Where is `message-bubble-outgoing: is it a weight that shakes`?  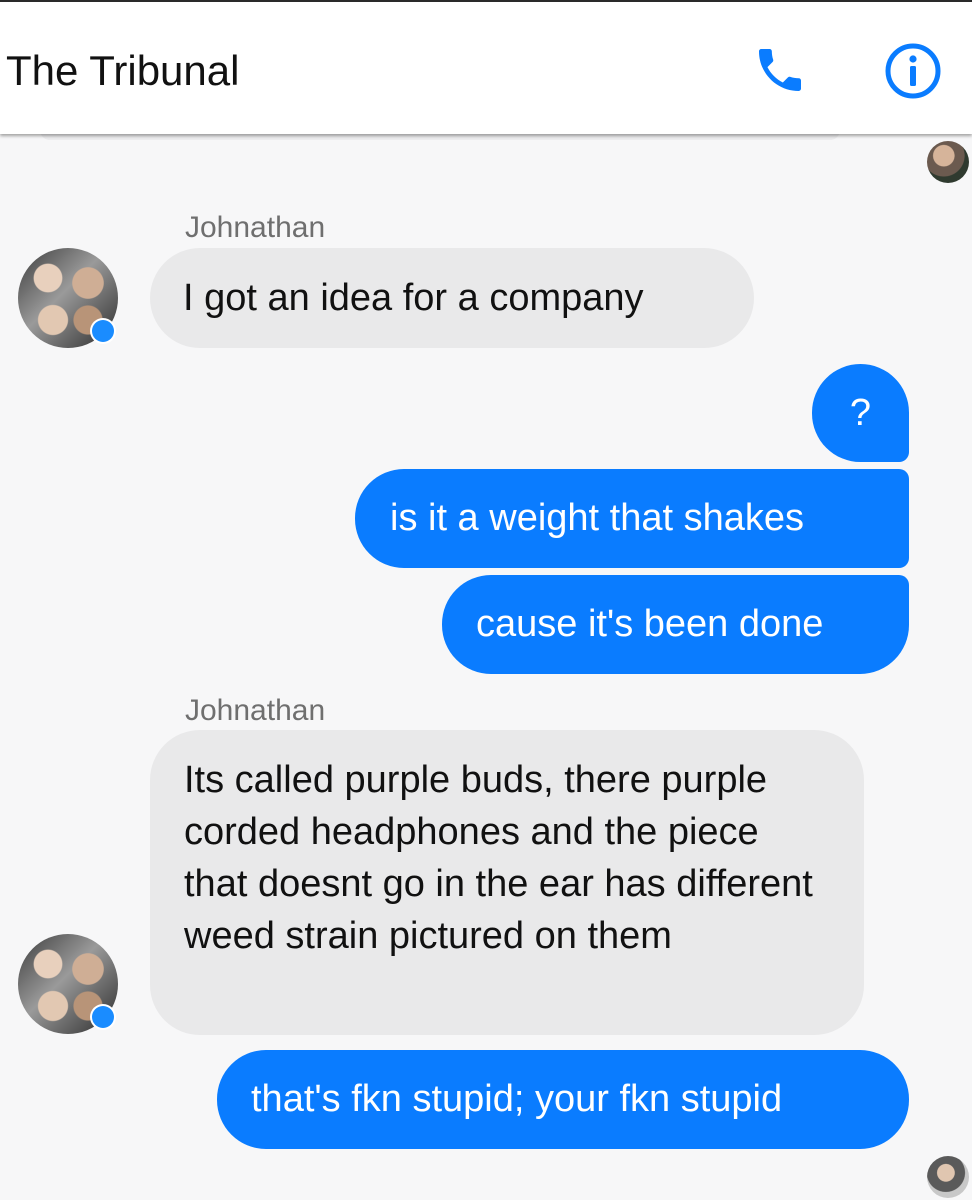
message-bubble-outgoing: is it a weight that shakes is located at coordinates (632, 518).